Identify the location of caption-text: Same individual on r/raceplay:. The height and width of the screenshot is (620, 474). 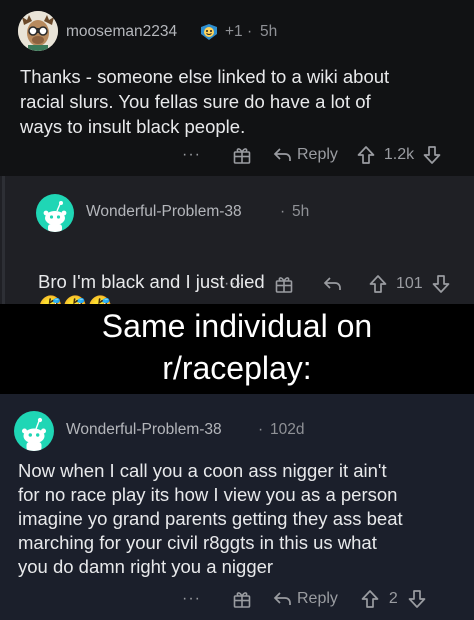
(237, 347).